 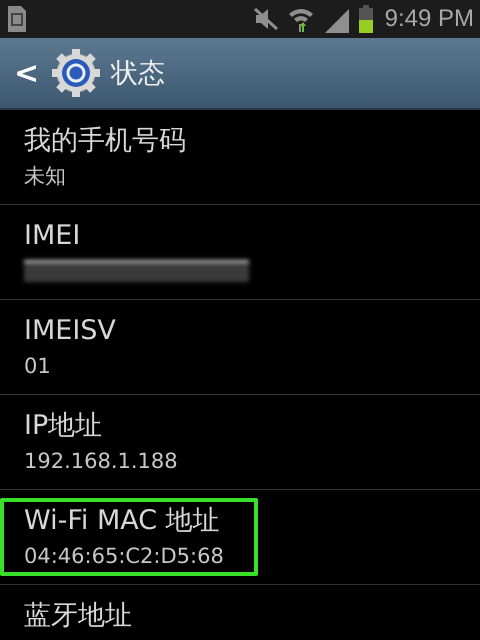 I want to click on item-value: 未知, so click(x=45, y=176).